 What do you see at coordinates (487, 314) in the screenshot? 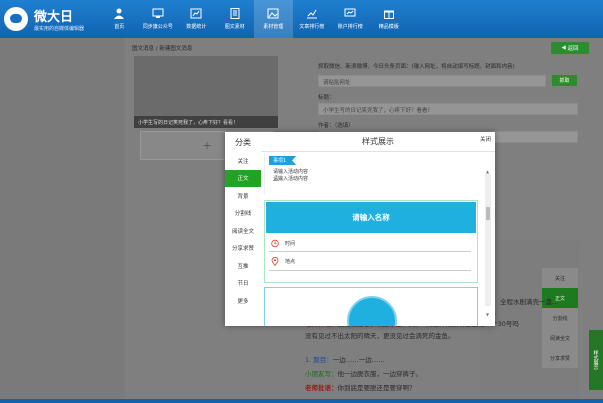
I see `scroll-down-icon: ▼` at bounding box center [487, 314].